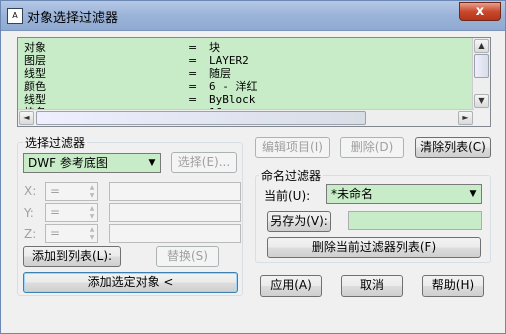  What do you see at coordinates (214, 47) in the screenshot?
I see `list-item-value: 块` at bounding box center [214, 47].